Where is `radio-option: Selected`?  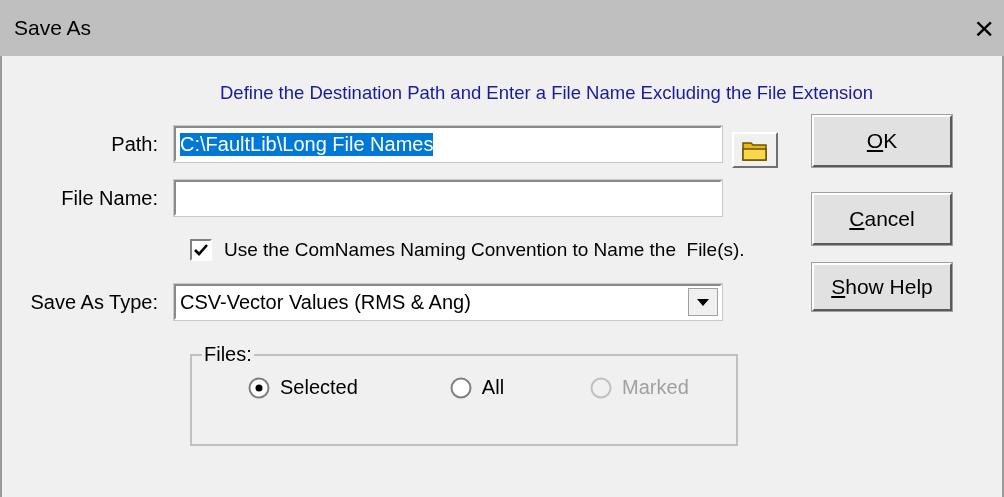
radio-option: Selected is located at coordinates (303, 387).